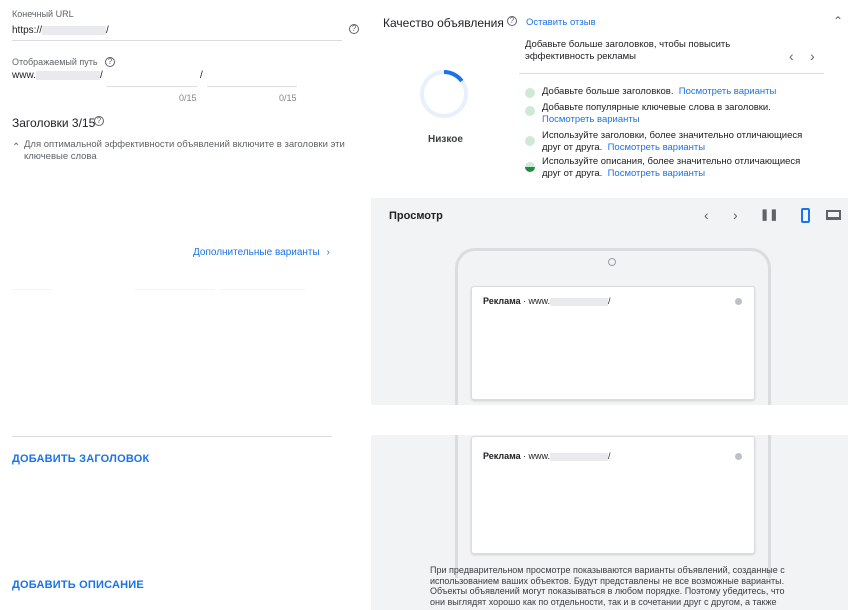  What do you see at coordinates (80, 459) in the screenshot?
I see `add-headline-button: ДОБАВИТЬ ЗАГОЛОВОК` at bounding box center [80, 459].